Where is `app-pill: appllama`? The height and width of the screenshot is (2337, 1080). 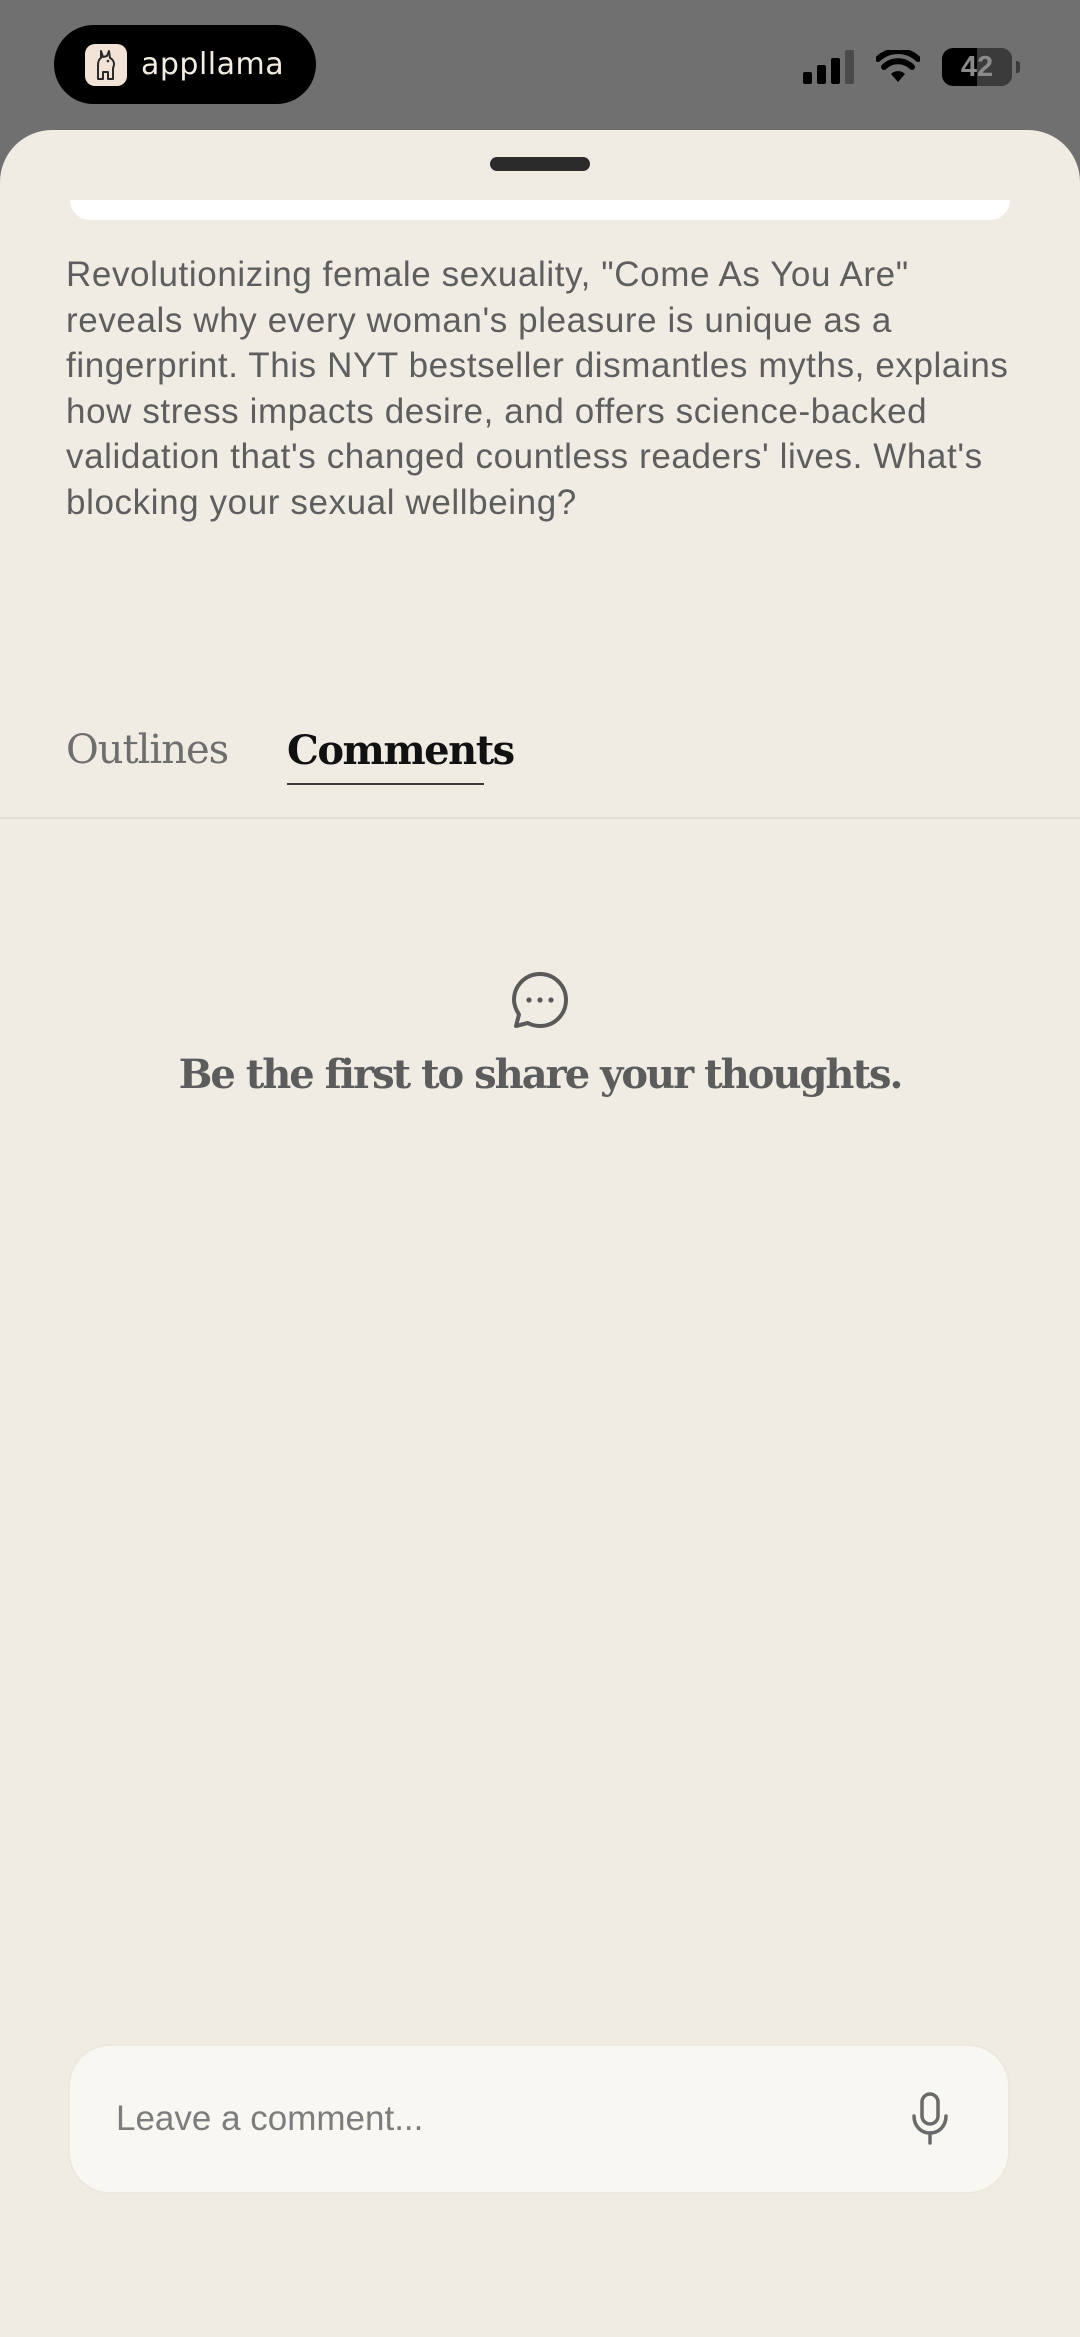
app-pill: appllama is located at coordinates (185, 64).